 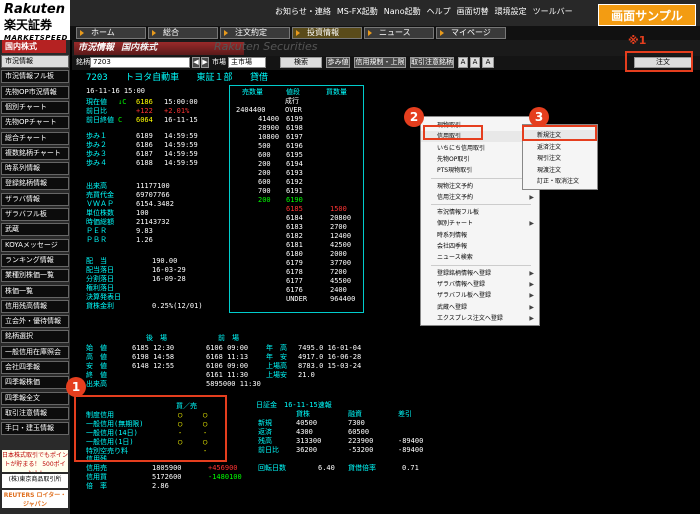 I want to click on menu-item-11: ニュース検索, so click(x=480, y=257).